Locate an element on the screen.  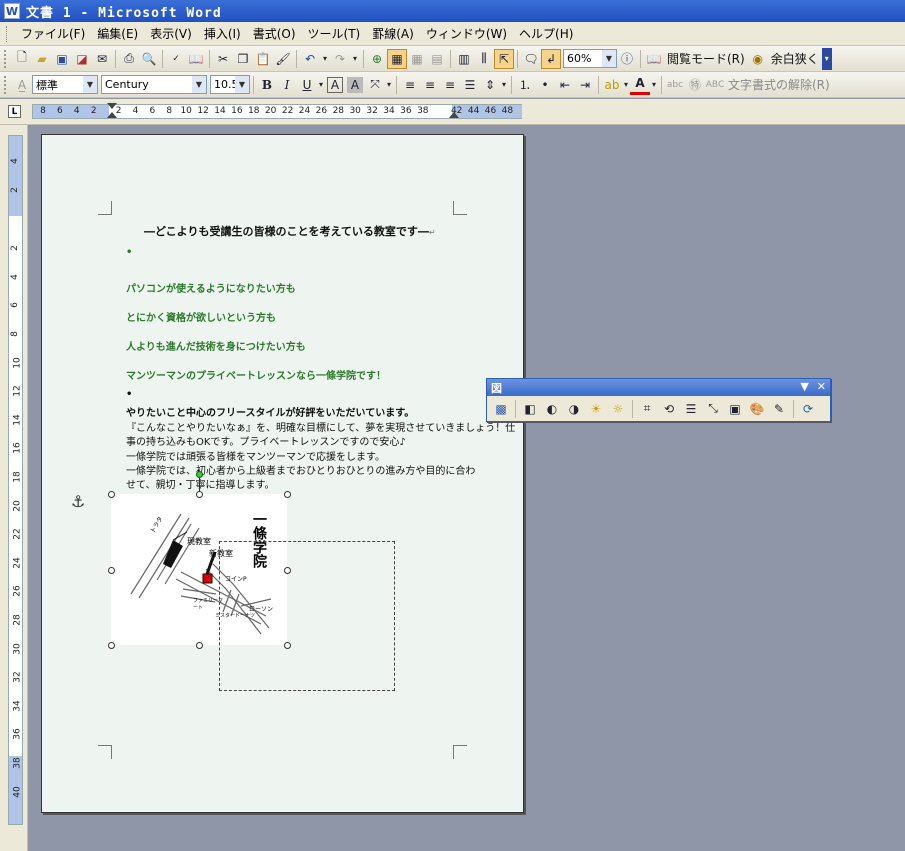
menu-view: 表示(V) is located at coordinates (171, 33).